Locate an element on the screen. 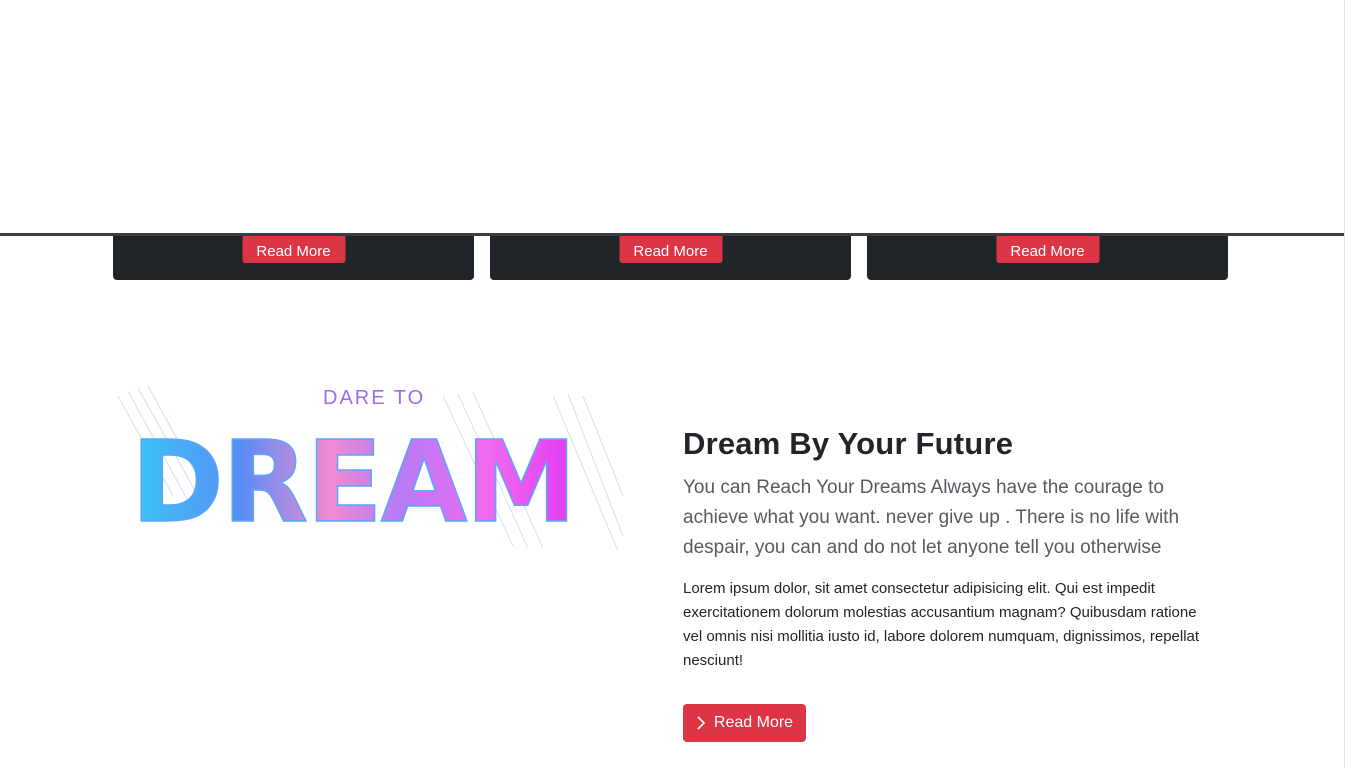  feature-read-more-button: Read More is located at coordinates (744, 723).